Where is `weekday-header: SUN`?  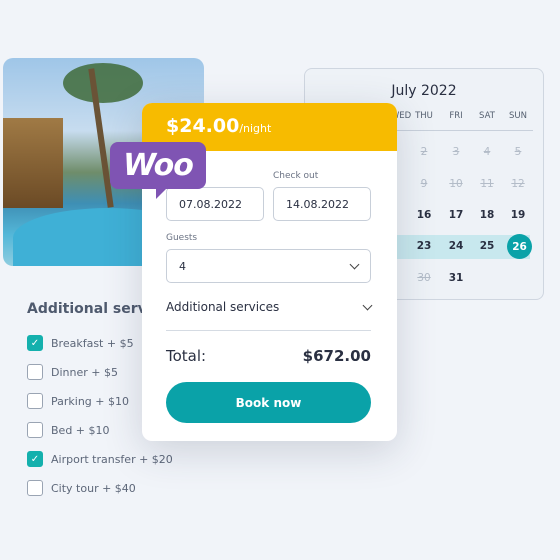
weekday-header: SUN is located at coordinates (518, 116).